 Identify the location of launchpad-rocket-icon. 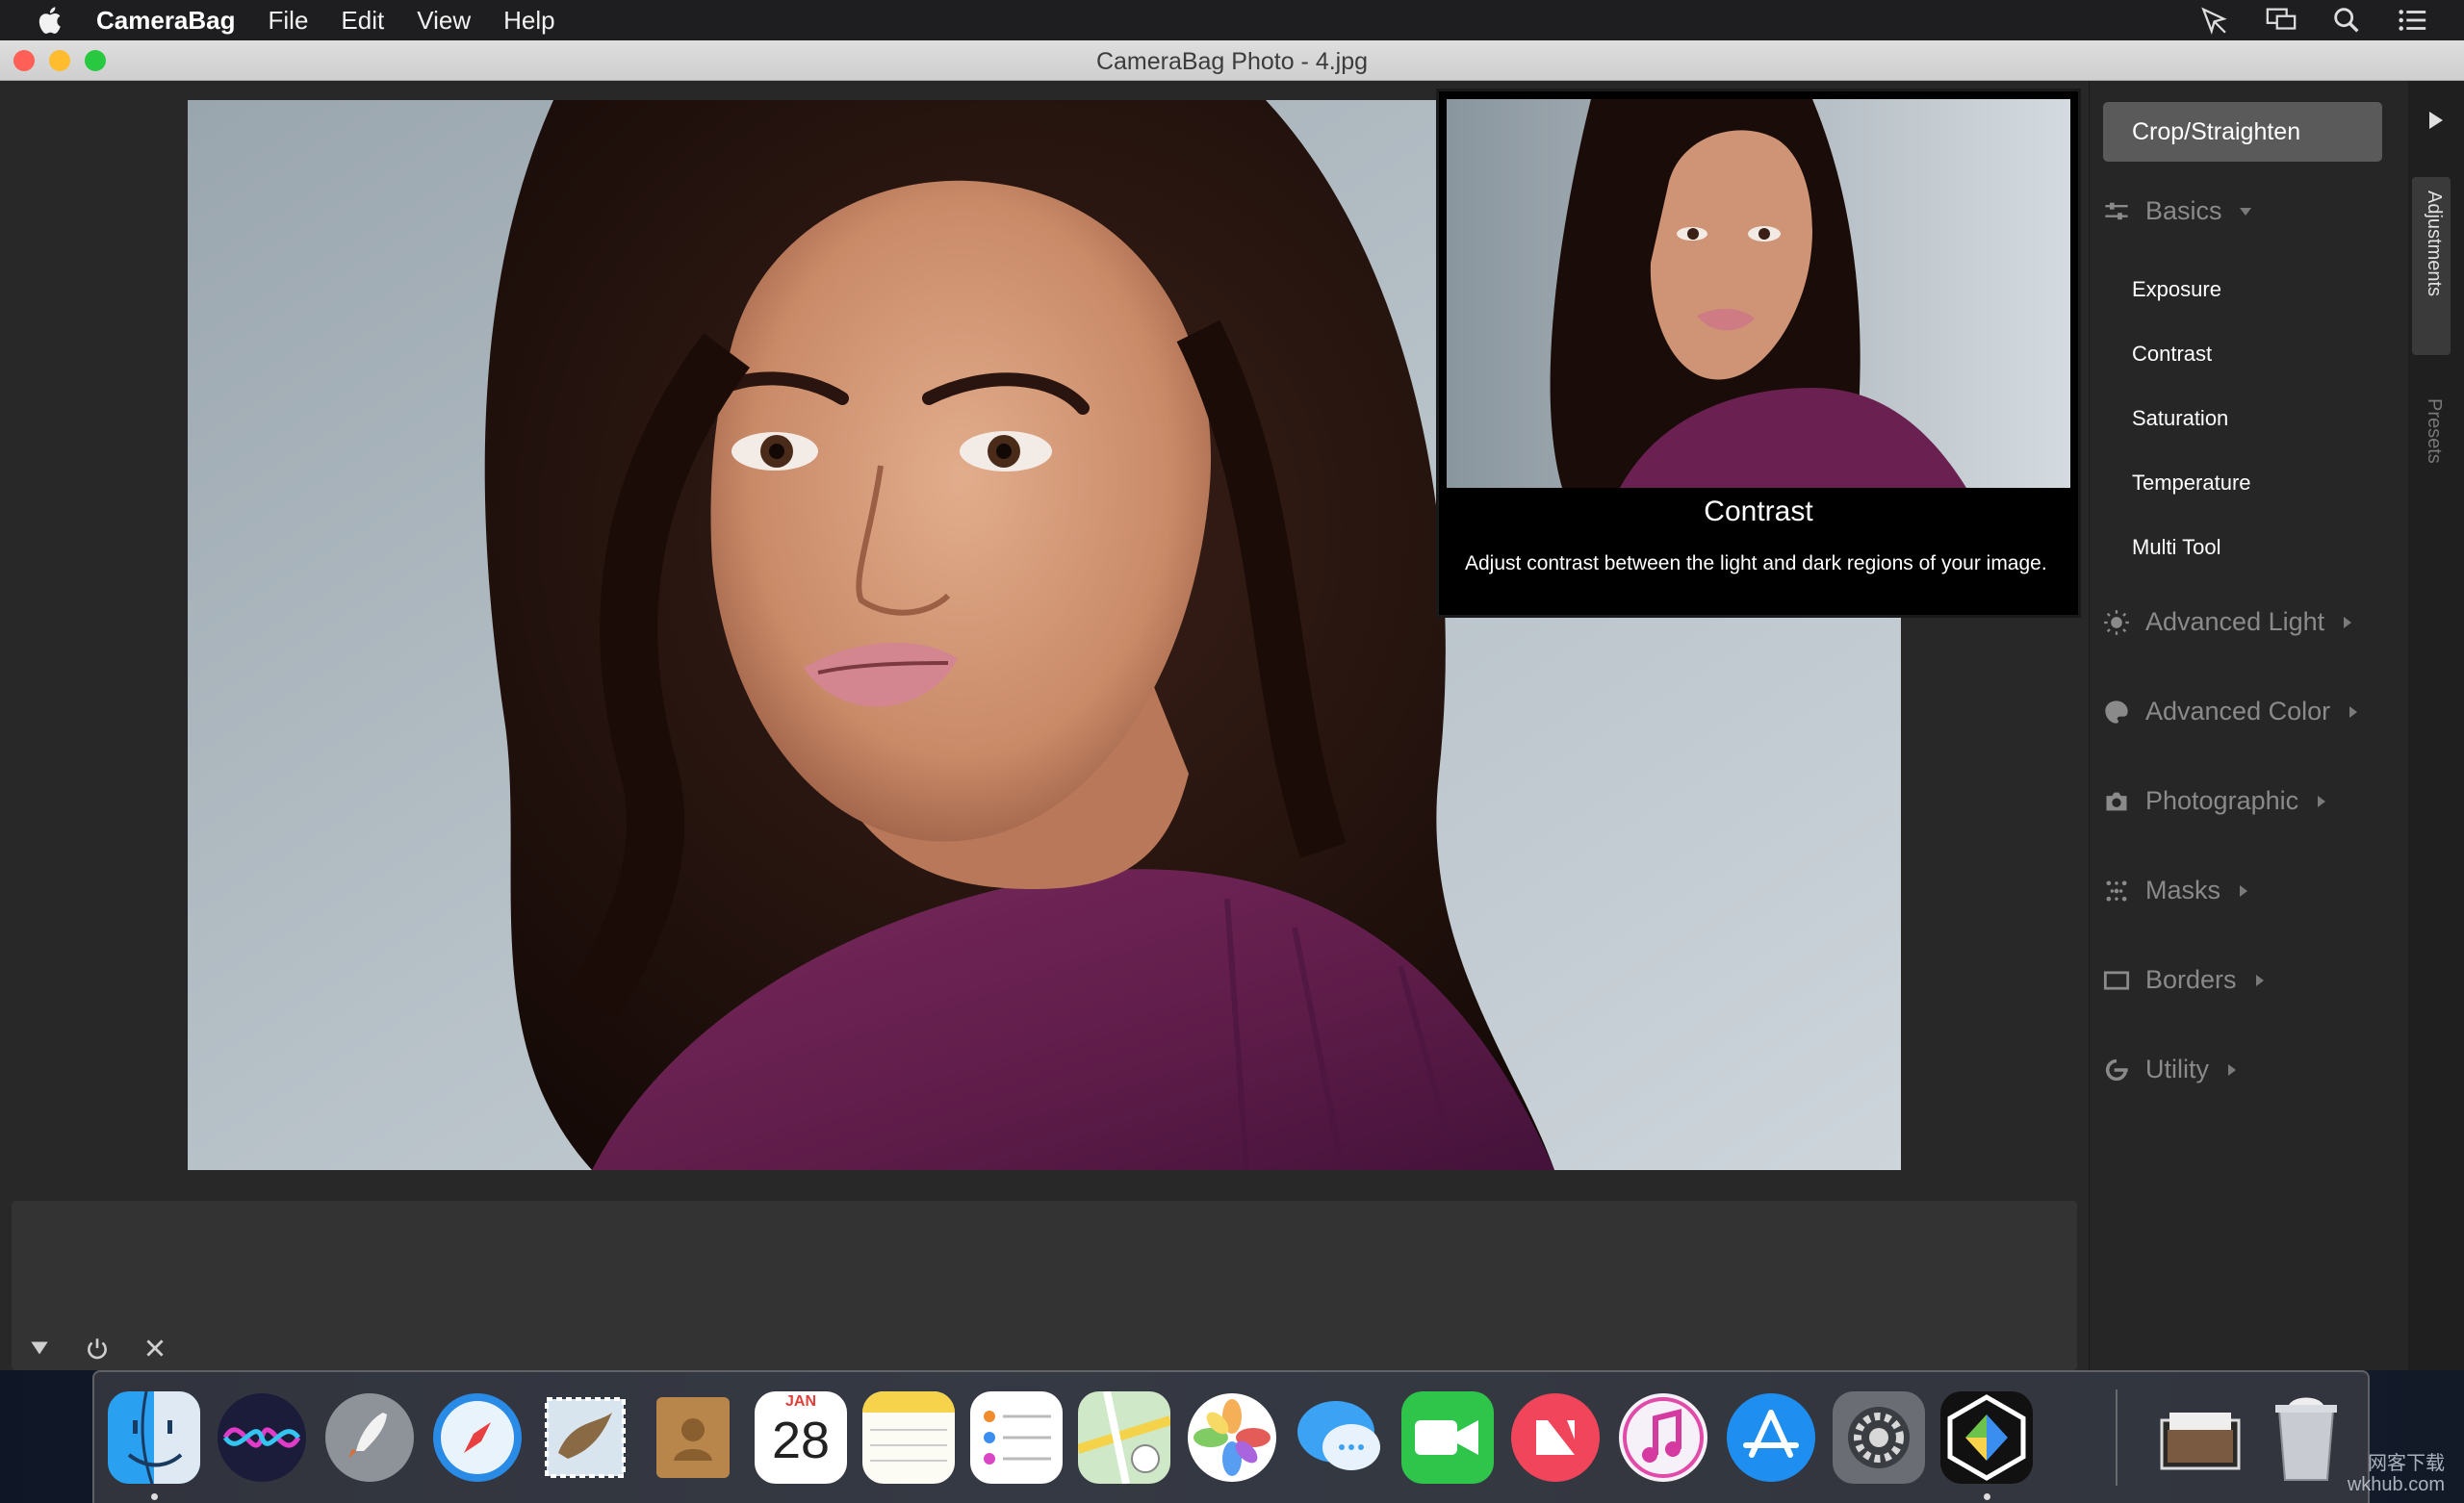
(369, 1437).